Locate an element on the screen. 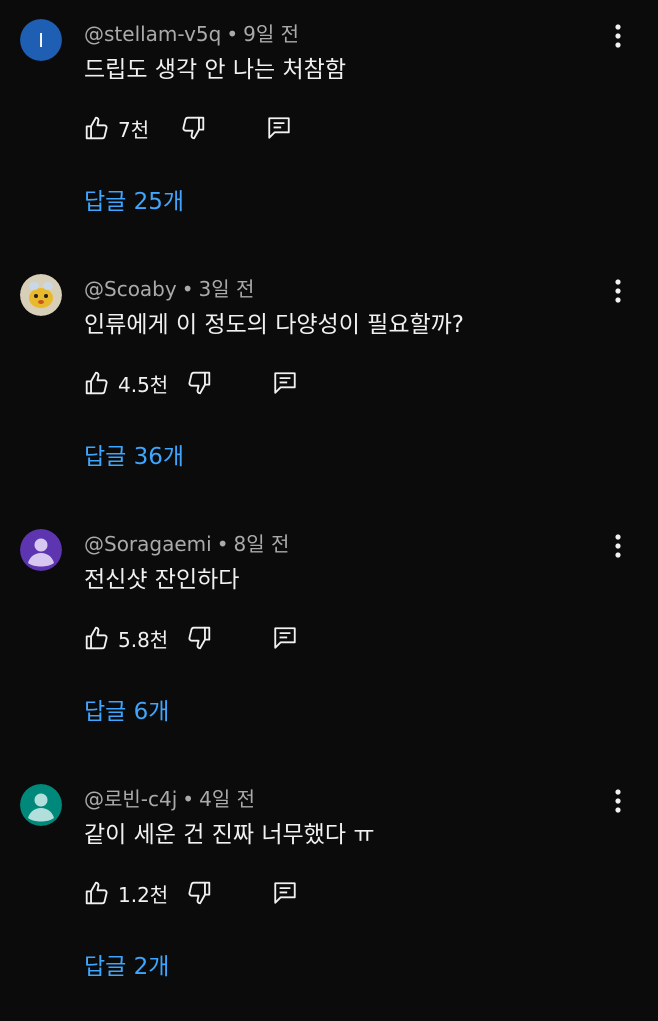  comment-actions: 4.5천 is located at coordinates (204, 383).